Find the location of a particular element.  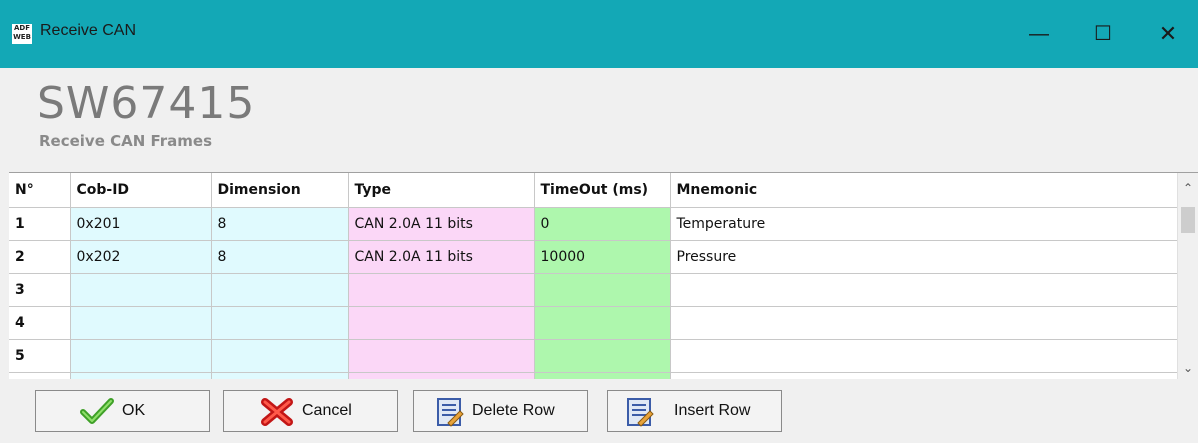

table-row: 5 is located at coordinates (593, 356).